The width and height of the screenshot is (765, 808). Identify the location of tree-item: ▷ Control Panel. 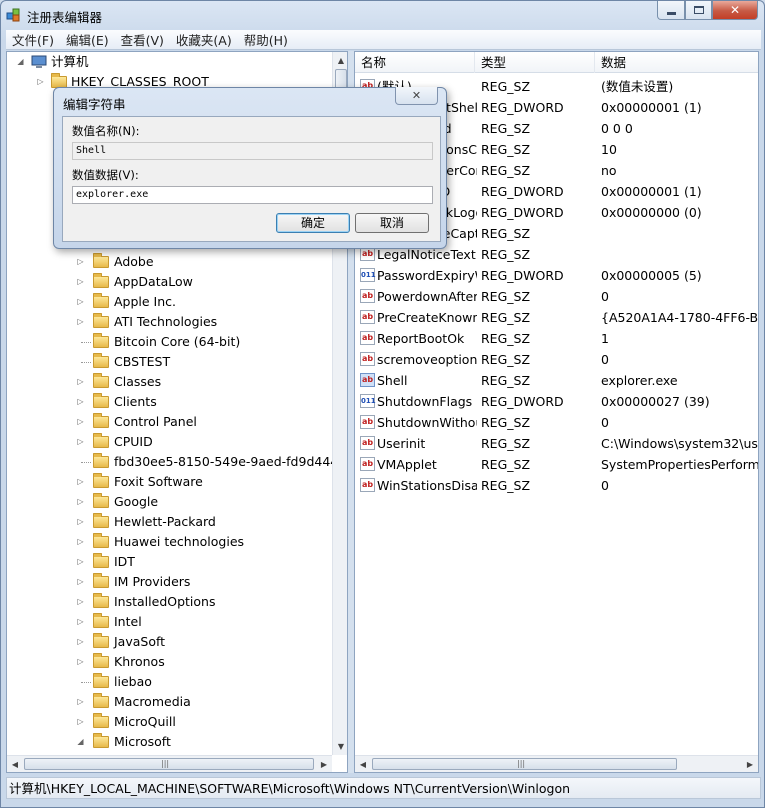
(167, 422).